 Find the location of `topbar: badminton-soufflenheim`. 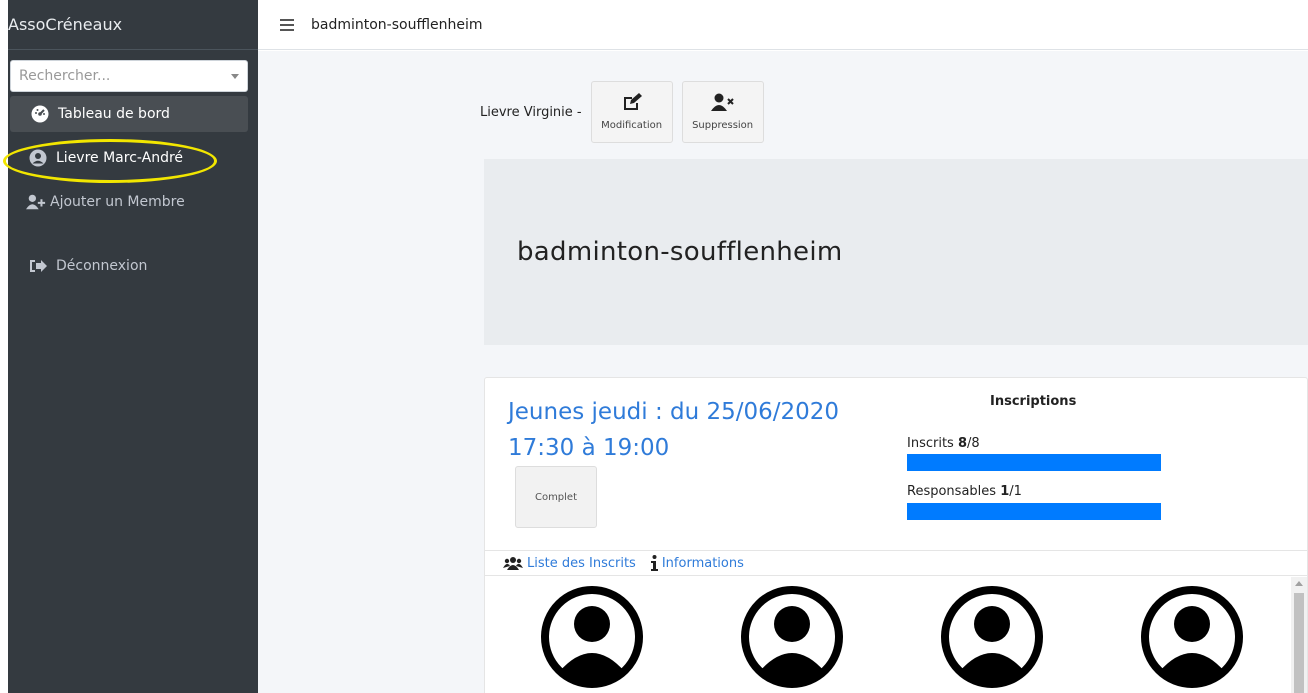

topbar: badminton-soufflenheim is located at coordinates (783, 25).